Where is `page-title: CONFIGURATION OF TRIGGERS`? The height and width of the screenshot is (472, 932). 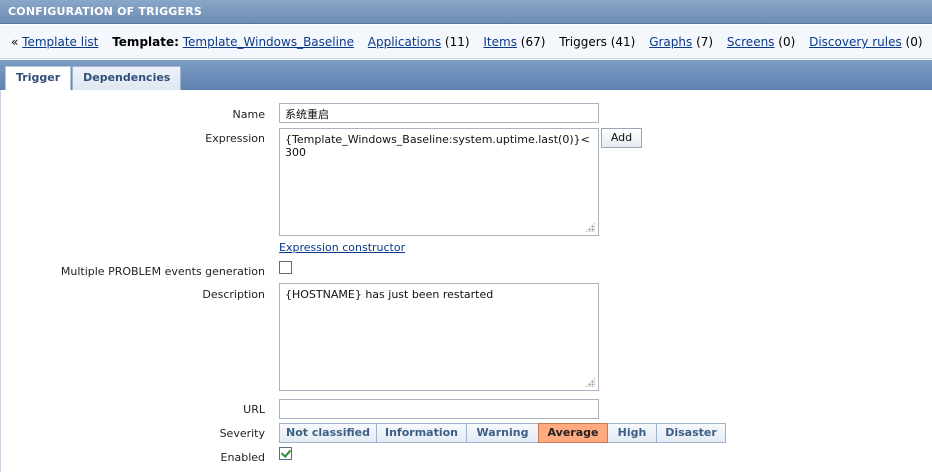 page-title: CONFIGURATION OF TRIGGERS is located at coordinates (105, 11).